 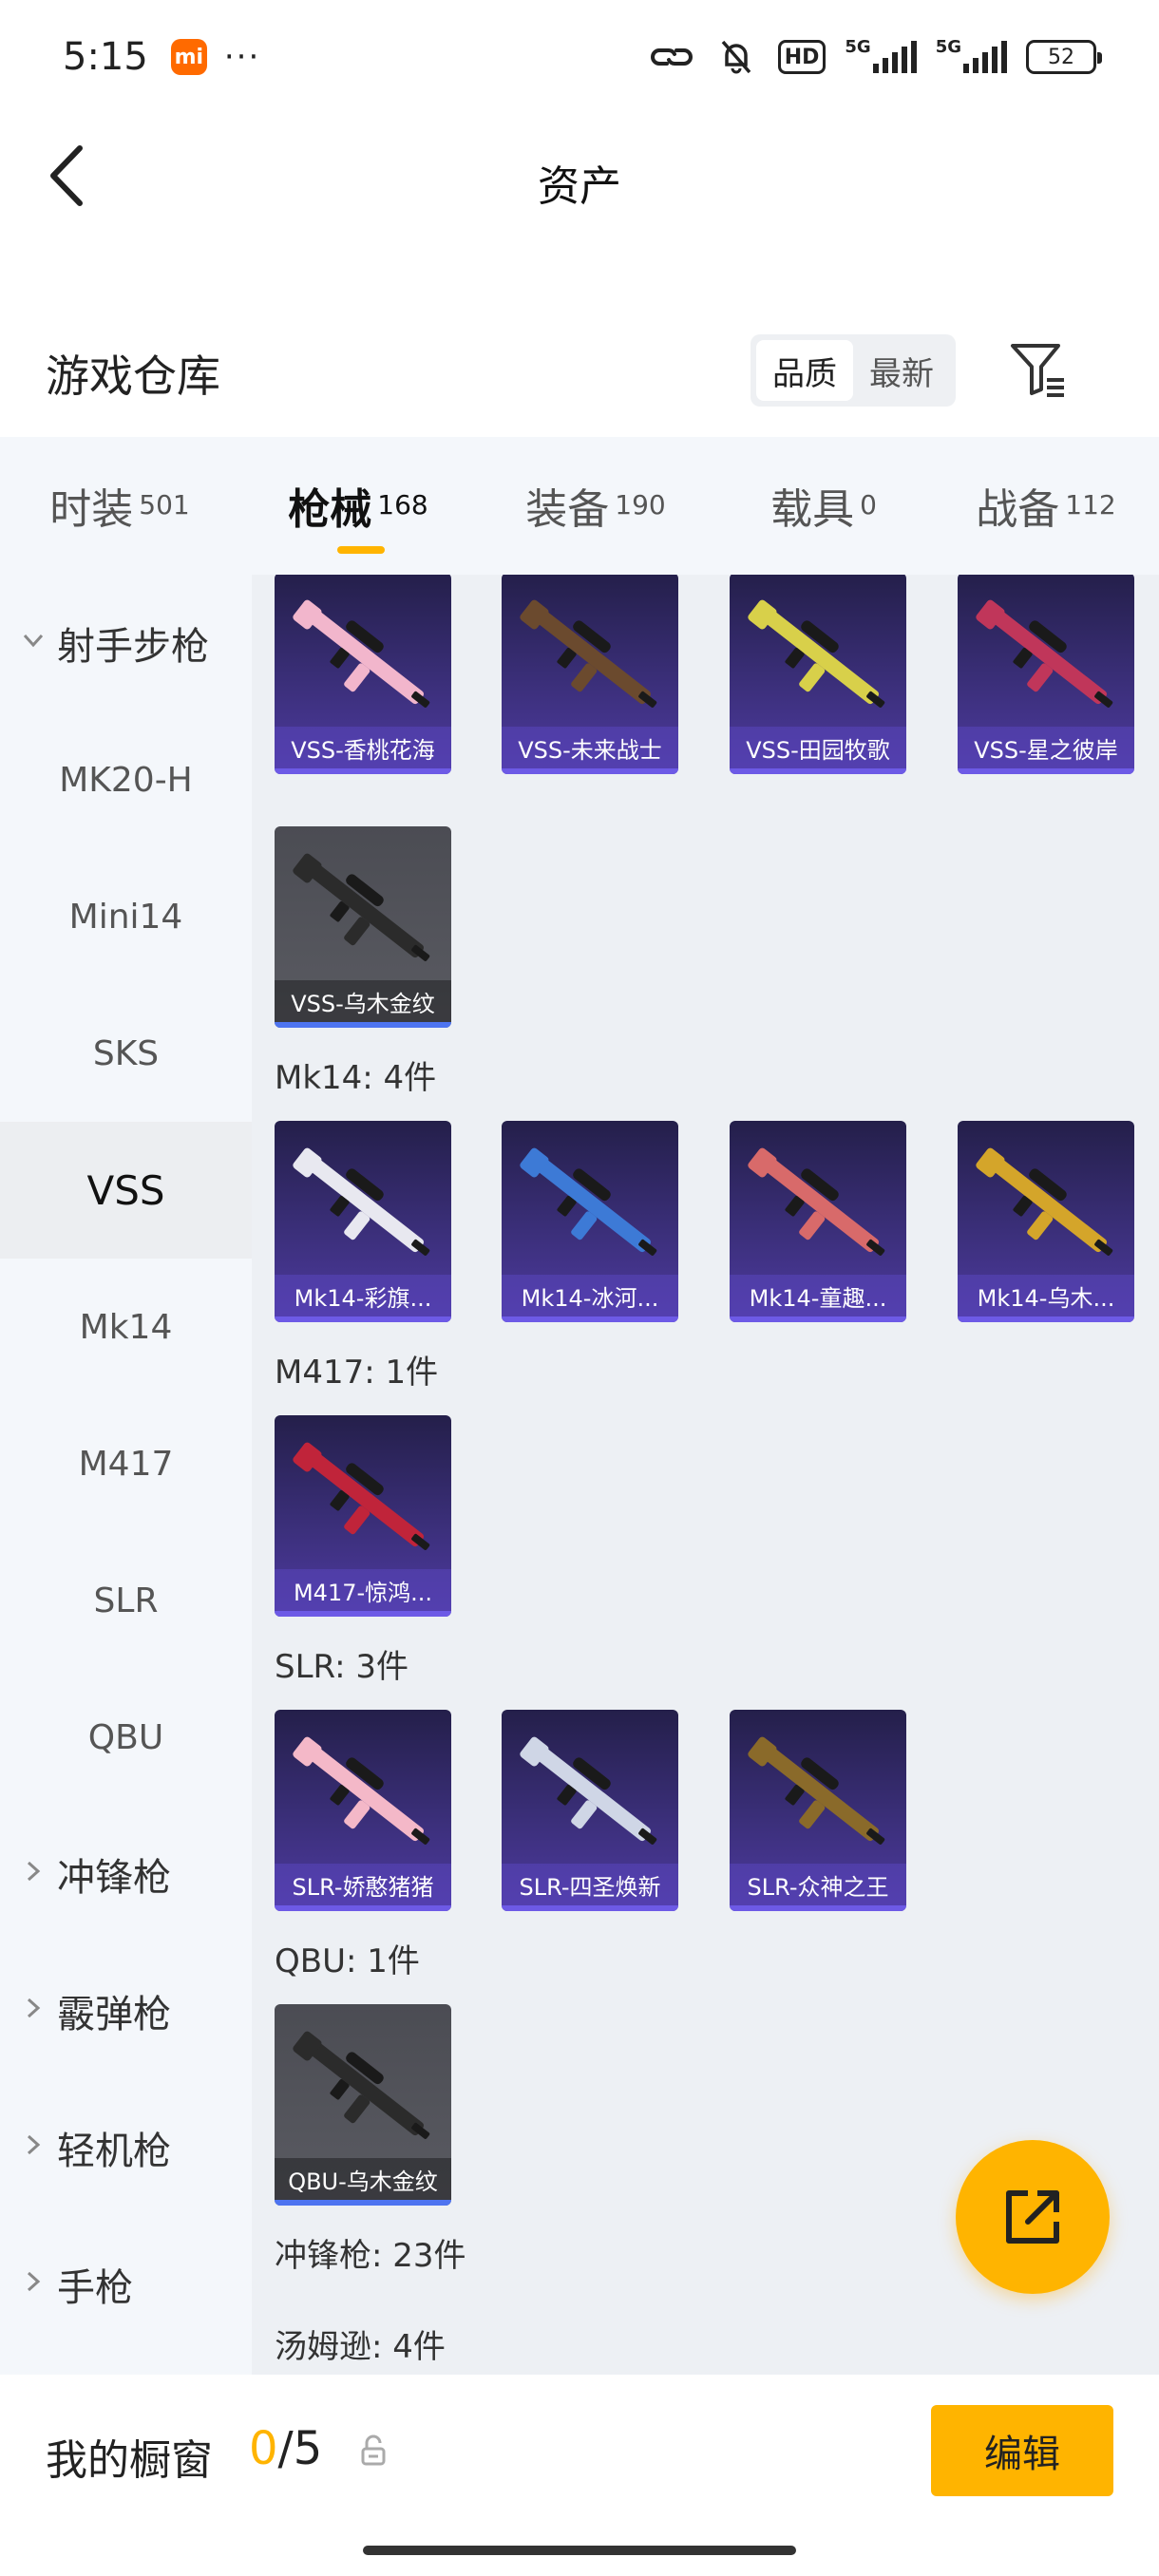 What do you see at coordinates (370, 2256) in the screenshot?
I see `section-title-smg: 冲锋枪: 23件` at bounding box center [370, 2256].